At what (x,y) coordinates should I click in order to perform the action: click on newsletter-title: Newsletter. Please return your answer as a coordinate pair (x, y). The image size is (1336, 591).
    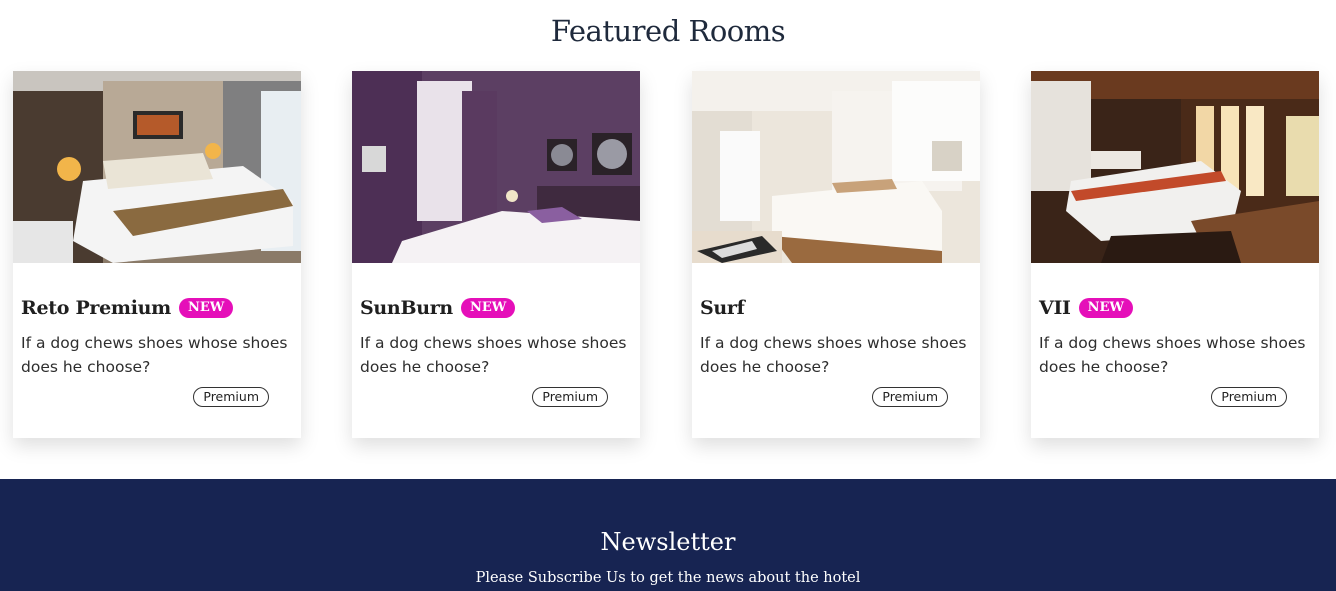
    Looking at the image, I should click on (668, 542).